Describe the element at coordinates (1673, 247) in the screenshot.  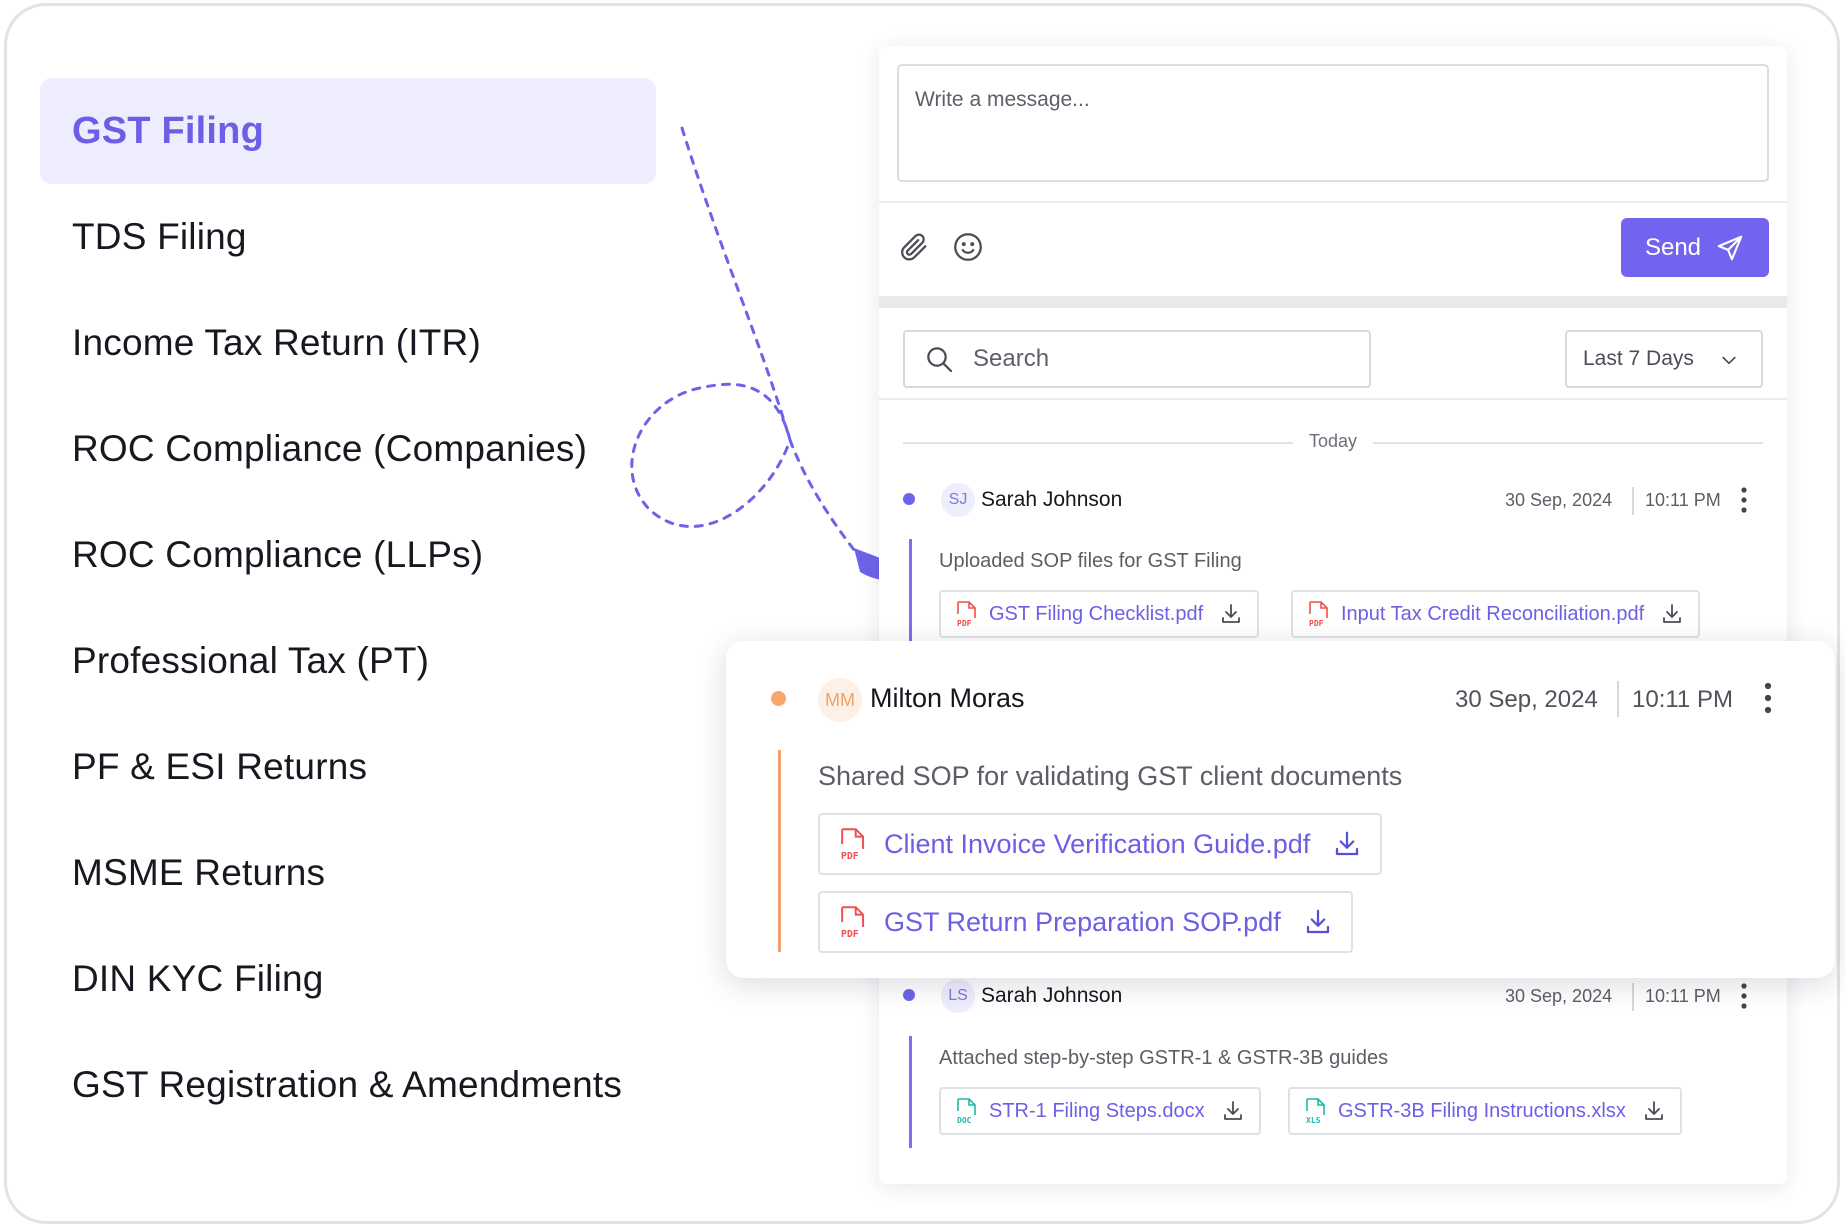
I see `send-button-label: Send` at that location.